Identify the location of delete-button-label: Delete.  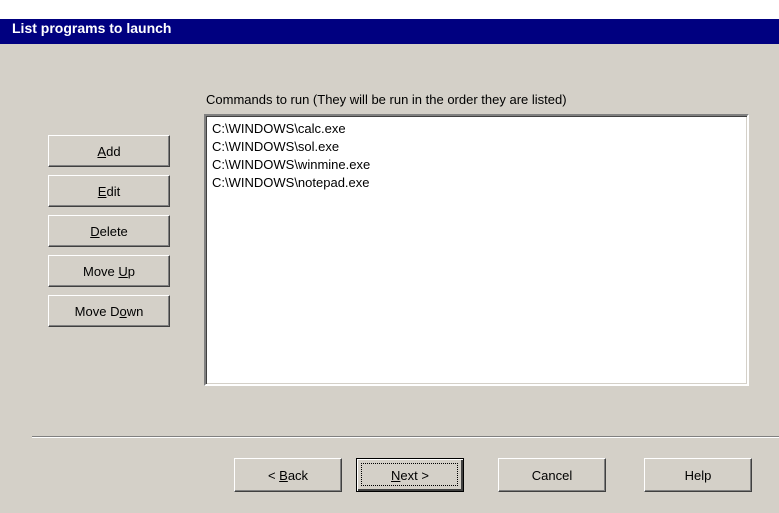
(109, 231).